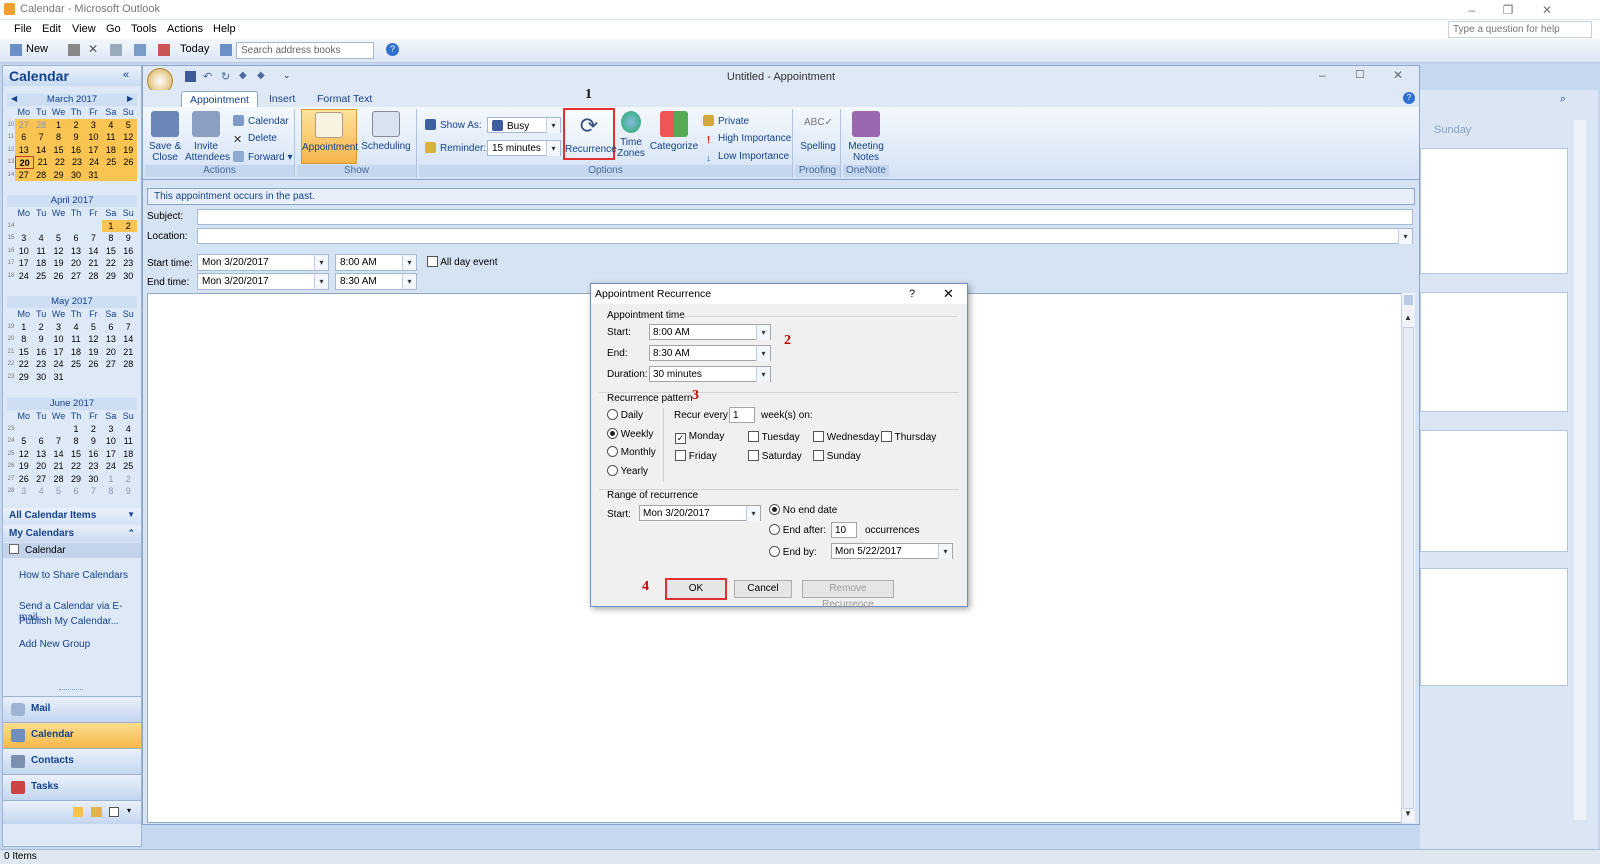 The height and width of the screenshot is (864, 1600). Describe the element at coordinates (329, 136) in the screenshot. I see `appointment-view-button: Appointment` at that location.